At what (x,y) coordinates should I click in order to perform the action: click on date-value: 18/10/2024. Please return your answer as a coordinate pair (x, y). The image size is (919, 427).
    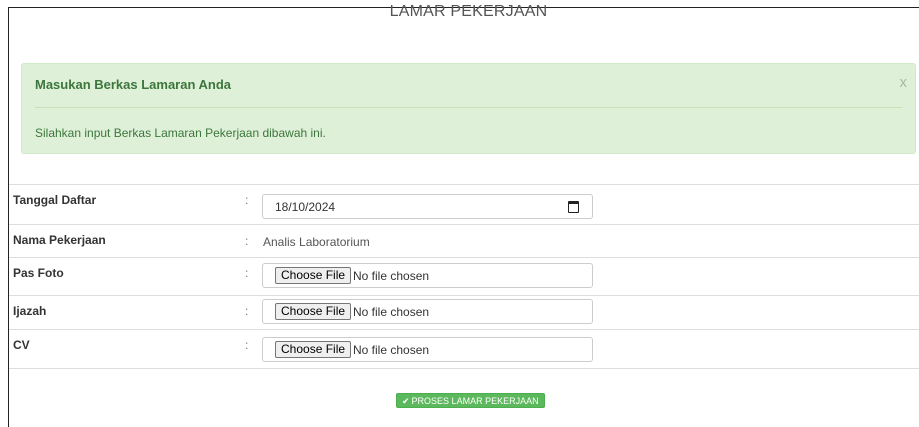
    Looking at the image, I should click on (305, 207).